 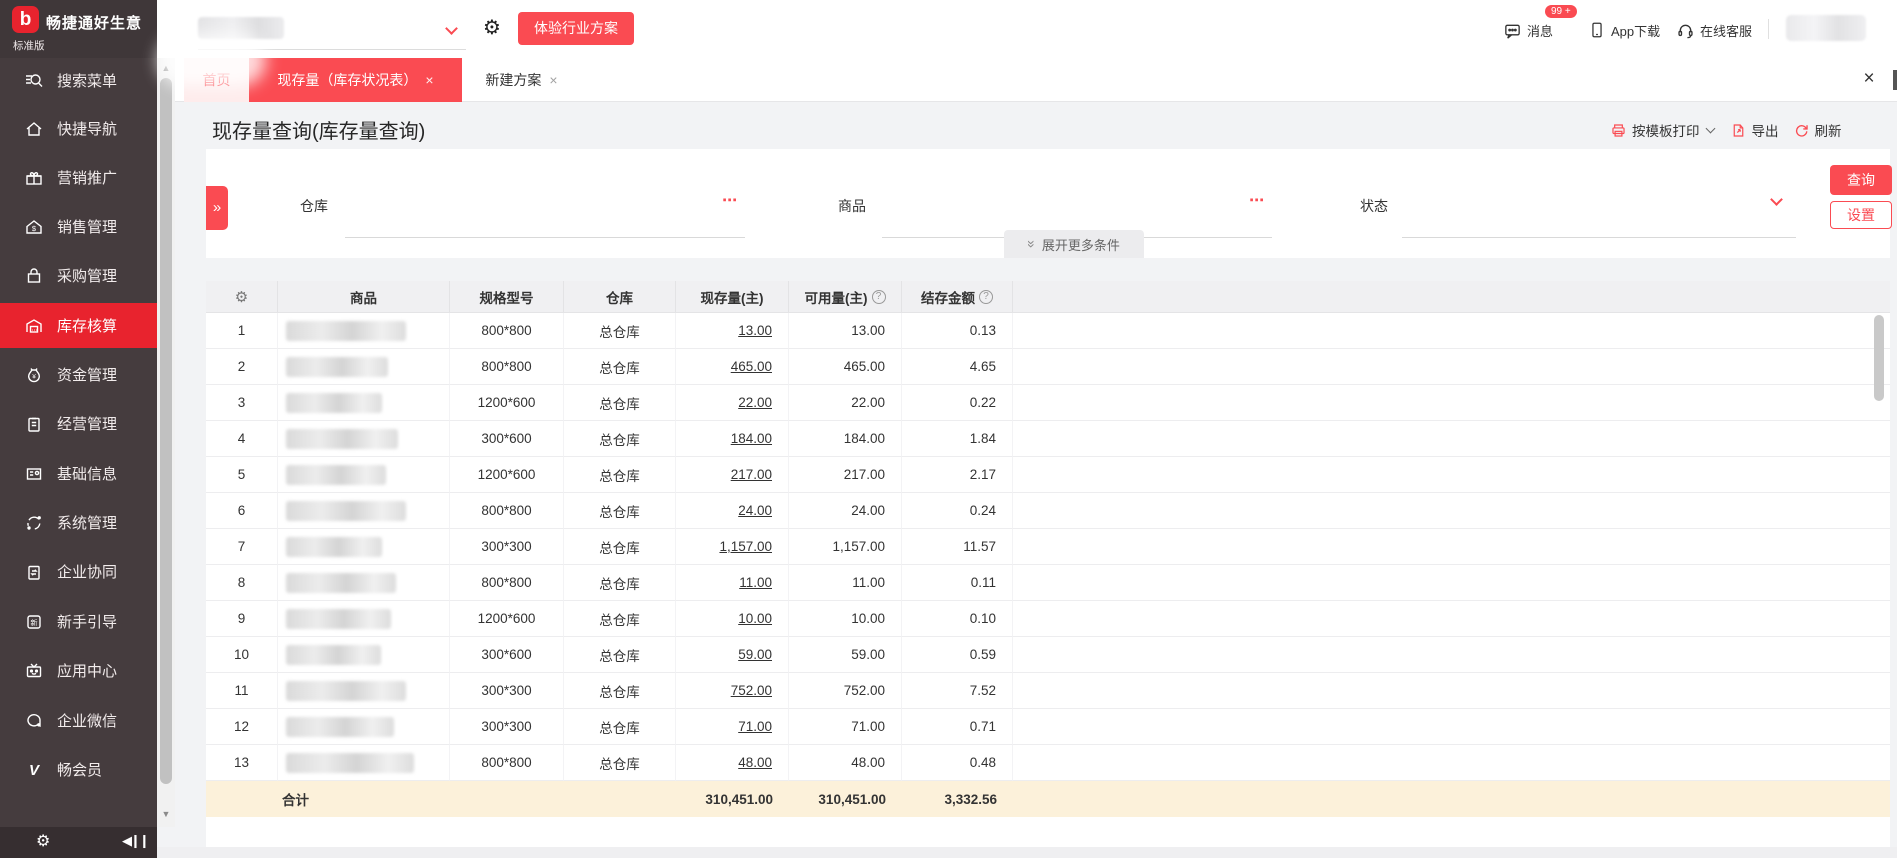 I want to click on available-cell: 48.00, so click(x=845, y=763).